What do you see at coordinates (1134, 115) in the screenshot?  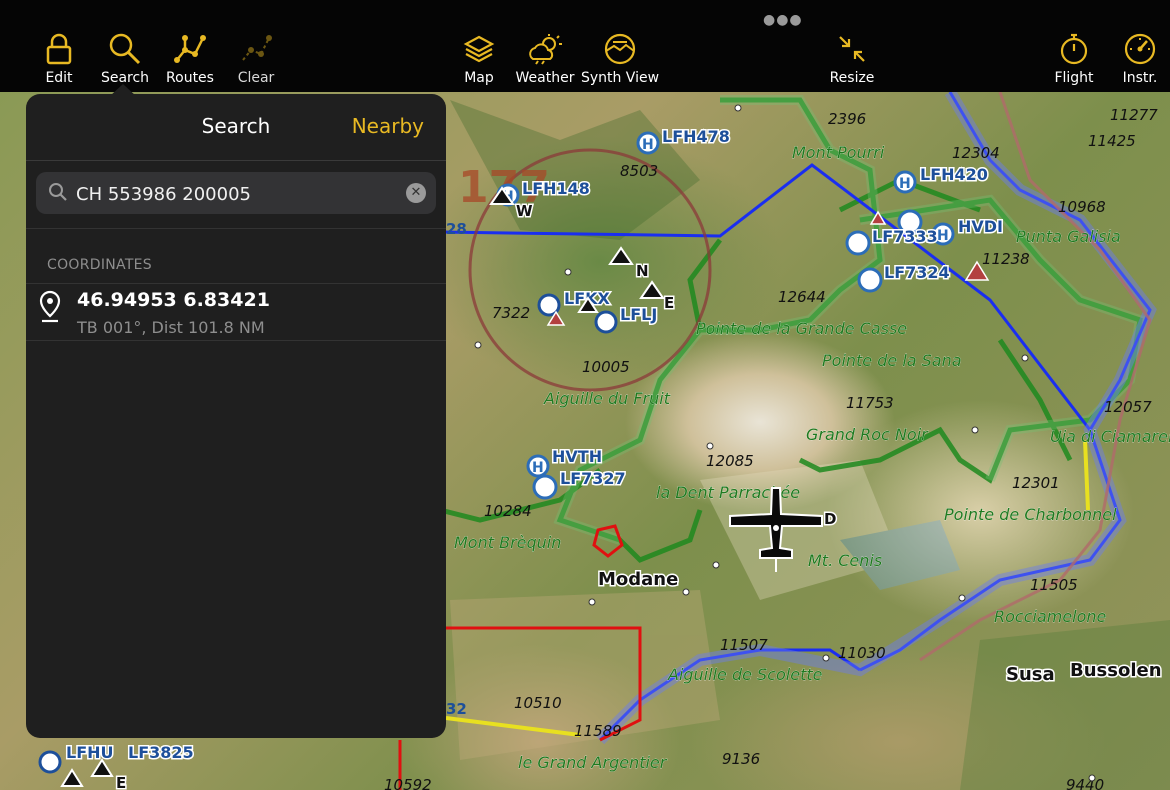 I see `elevation-label: 11277` at bounding box center [1134, 115].